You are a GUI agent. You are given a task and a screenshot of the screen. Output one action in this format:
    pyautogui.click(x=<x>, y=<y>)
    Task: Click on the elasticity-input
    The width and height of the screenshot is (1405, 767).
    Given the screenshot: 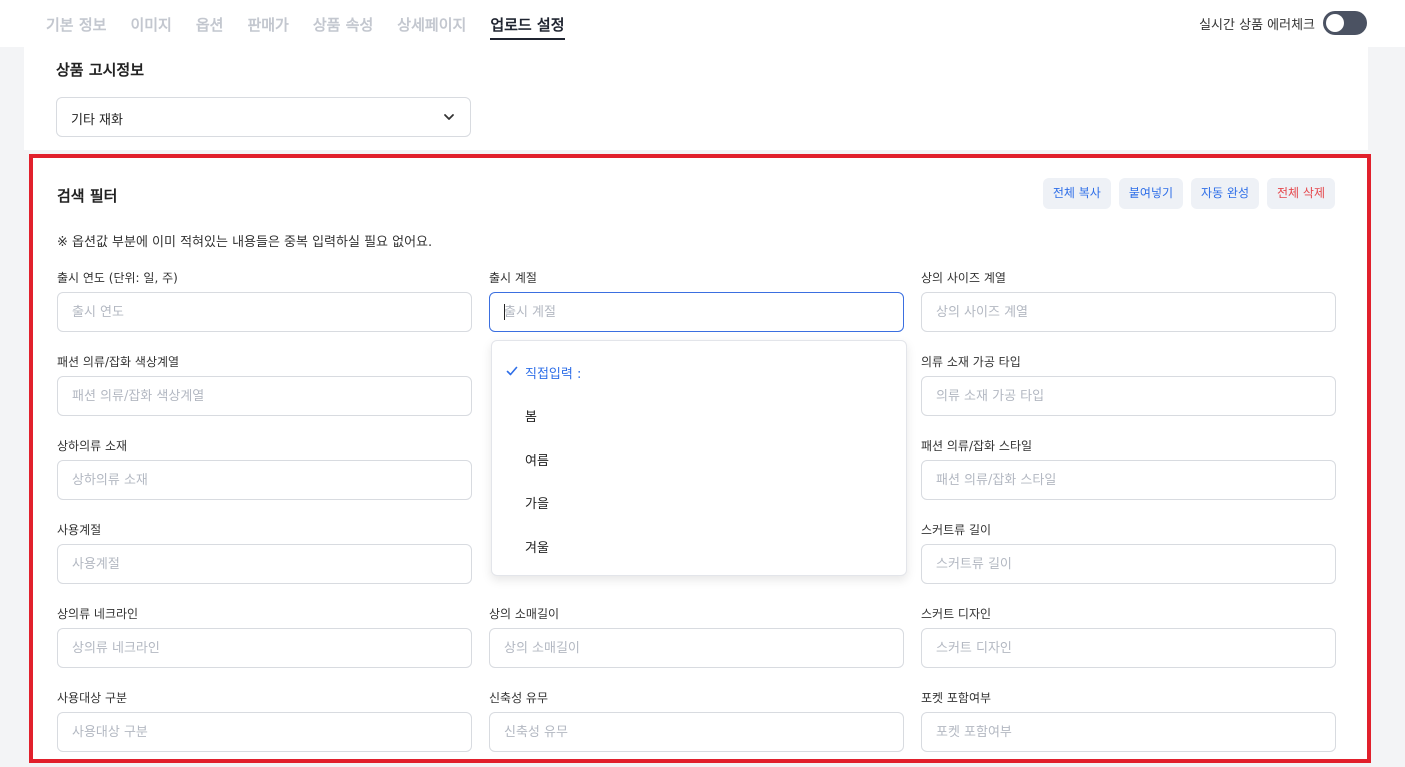 What is the action you would take?
    pyautogui.click(x=696, y=732)
    